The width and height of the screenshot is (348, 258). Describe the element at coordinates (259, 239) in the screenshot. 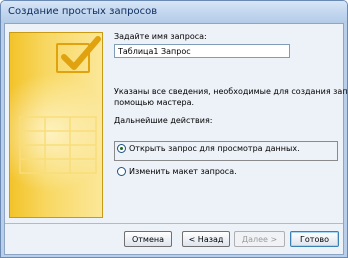

I see `next-button: Далее >` at that location.